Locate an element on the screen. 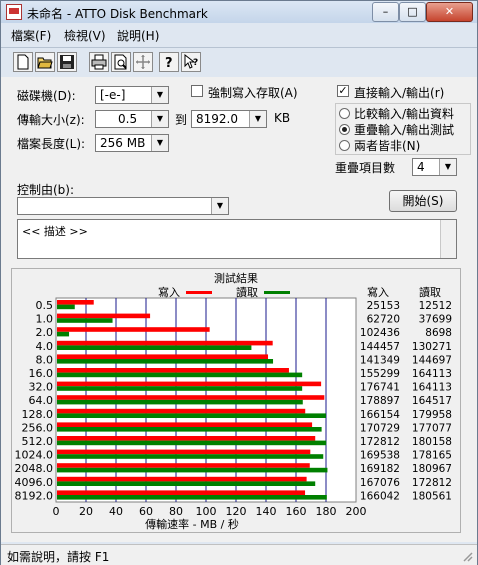 The height and width of the screenshot is (565, 478). force-write-label: 強制寫入存取(A) is located at coordinates (253, 93).